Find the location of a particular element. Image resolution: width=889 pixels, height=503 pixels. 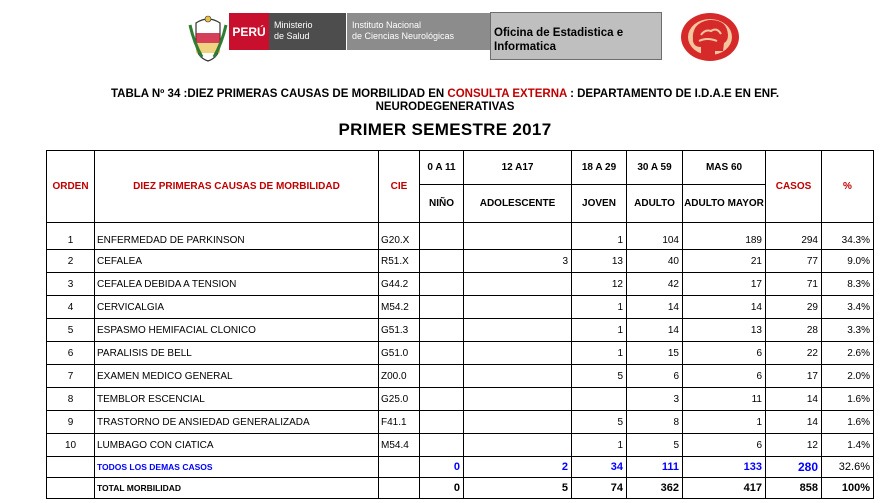

cell-cie: G20.X is located at coordinates (399, 236).